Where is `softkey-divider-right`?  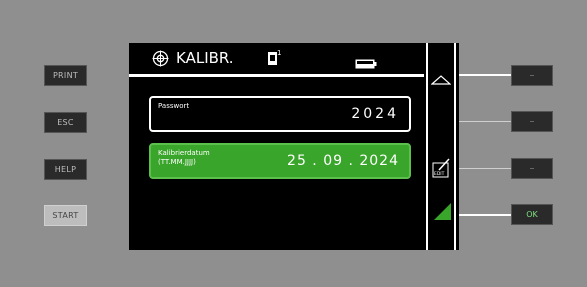 softkey-divider-right is located at coordinates (455, 146).